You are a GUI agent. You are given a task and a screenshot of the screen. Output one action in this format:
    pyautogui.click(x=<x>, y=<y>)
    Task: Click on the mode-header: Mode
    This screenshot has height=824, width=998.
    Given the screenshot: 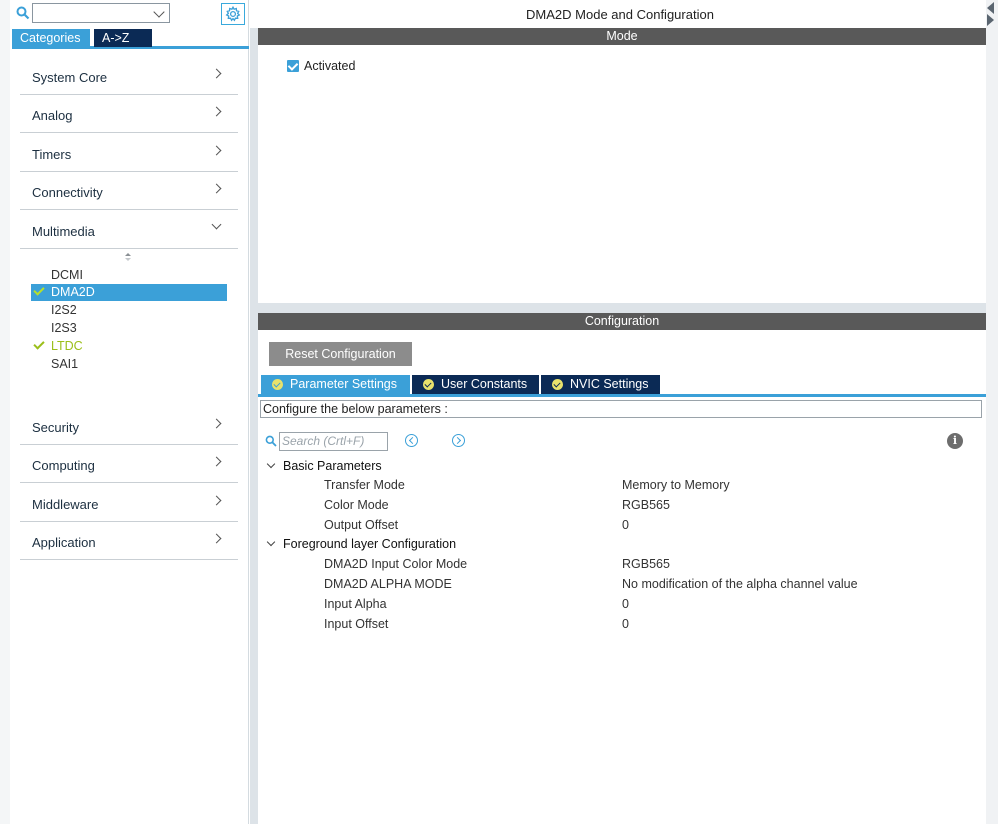 What is the action you would take?
    pyautogui.click(x=622, y=36)
    